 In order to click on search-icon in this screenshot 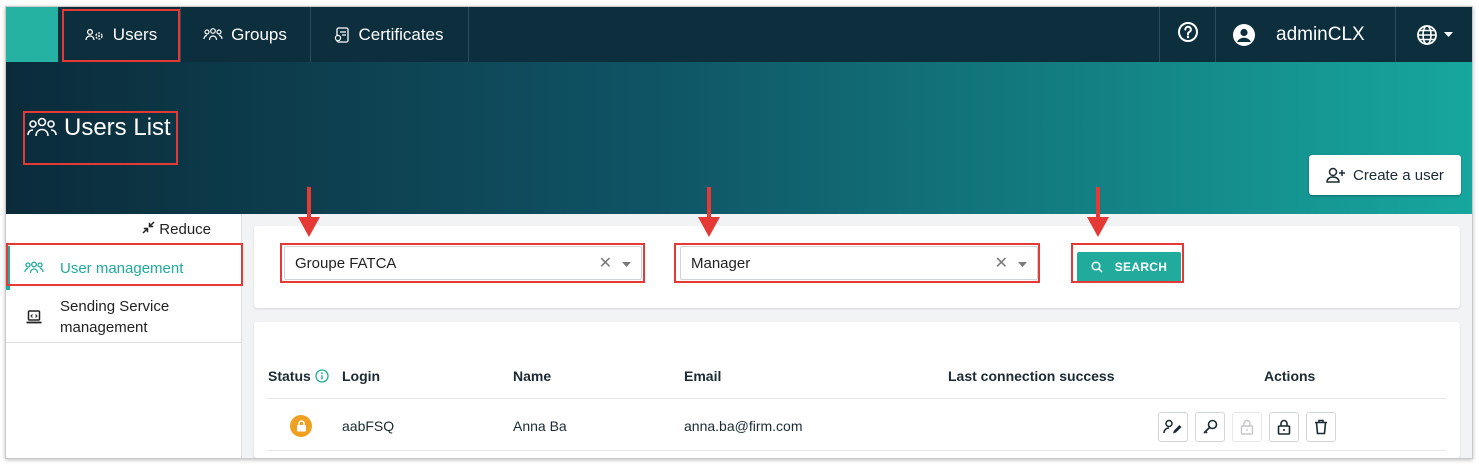, I will do `click(1097, 267)`.